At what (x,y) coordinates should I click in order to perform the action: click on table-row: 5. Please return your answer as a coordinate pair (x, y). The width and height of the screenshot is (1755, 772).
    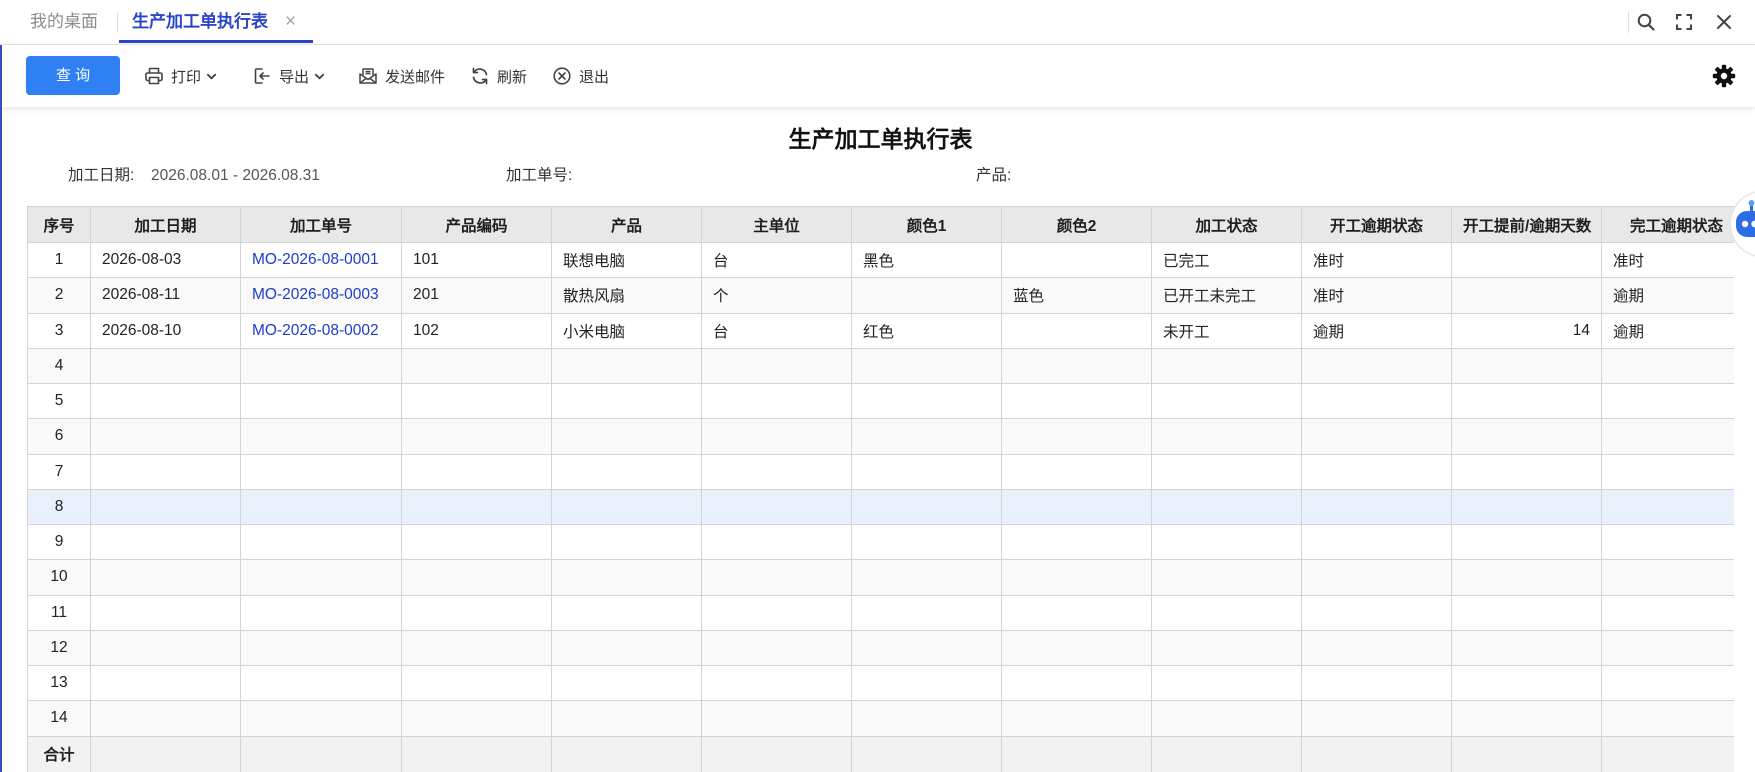
    Looking at the image, I should click on (880, 401).